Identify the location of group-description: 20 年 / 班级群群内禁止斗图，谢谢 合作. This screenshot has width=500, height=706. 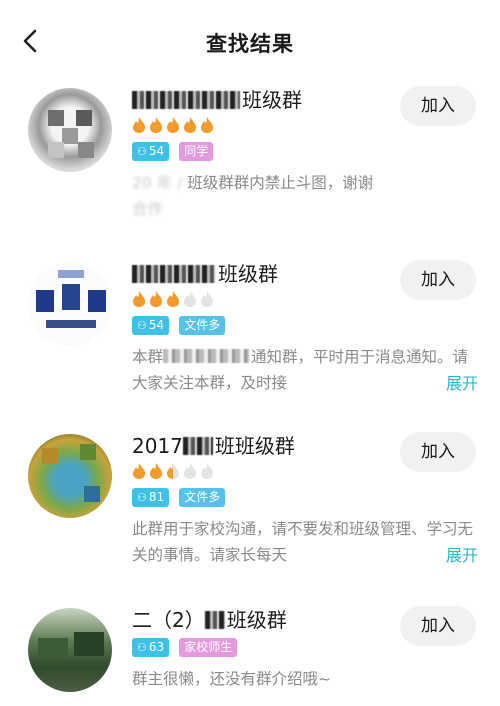
(253, 196).